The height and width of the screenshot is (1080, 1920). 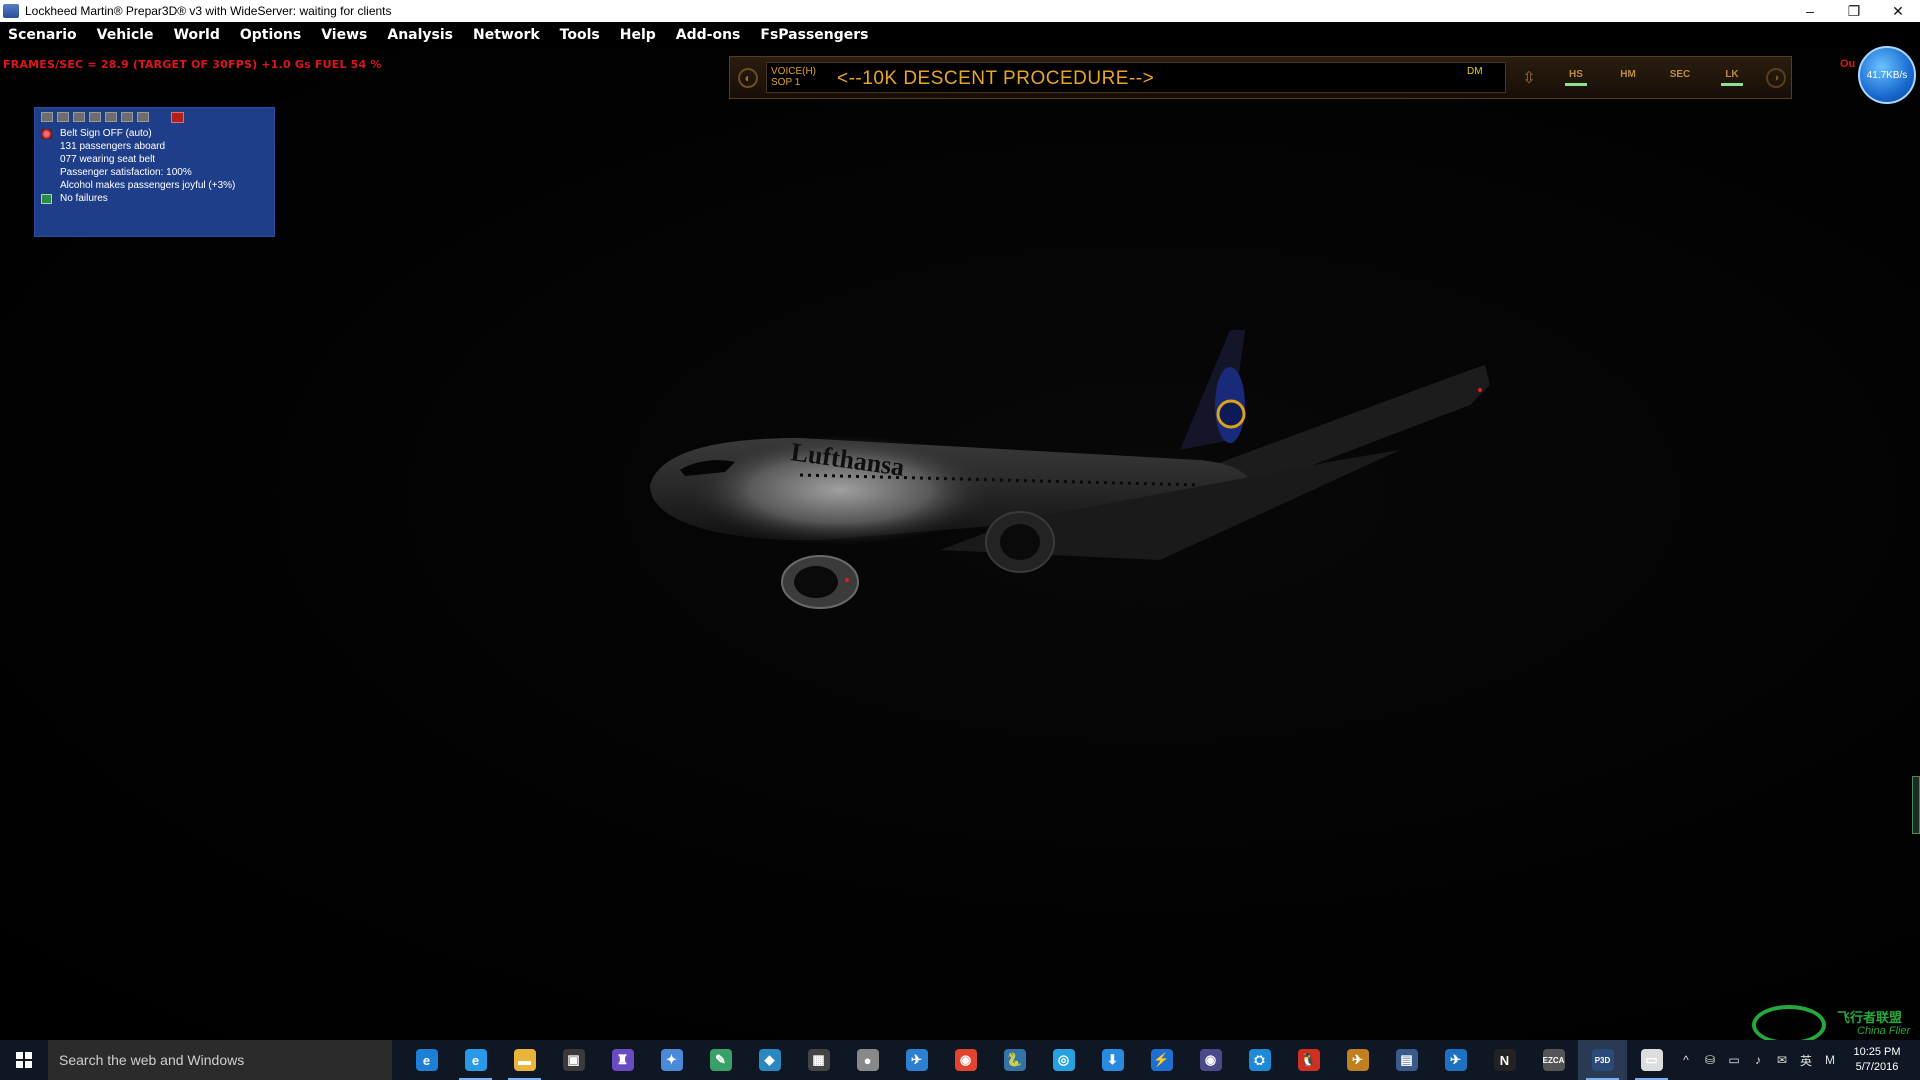 I want to click on taskbar-app-app-5: ♜, so click(x=622, y=1060).